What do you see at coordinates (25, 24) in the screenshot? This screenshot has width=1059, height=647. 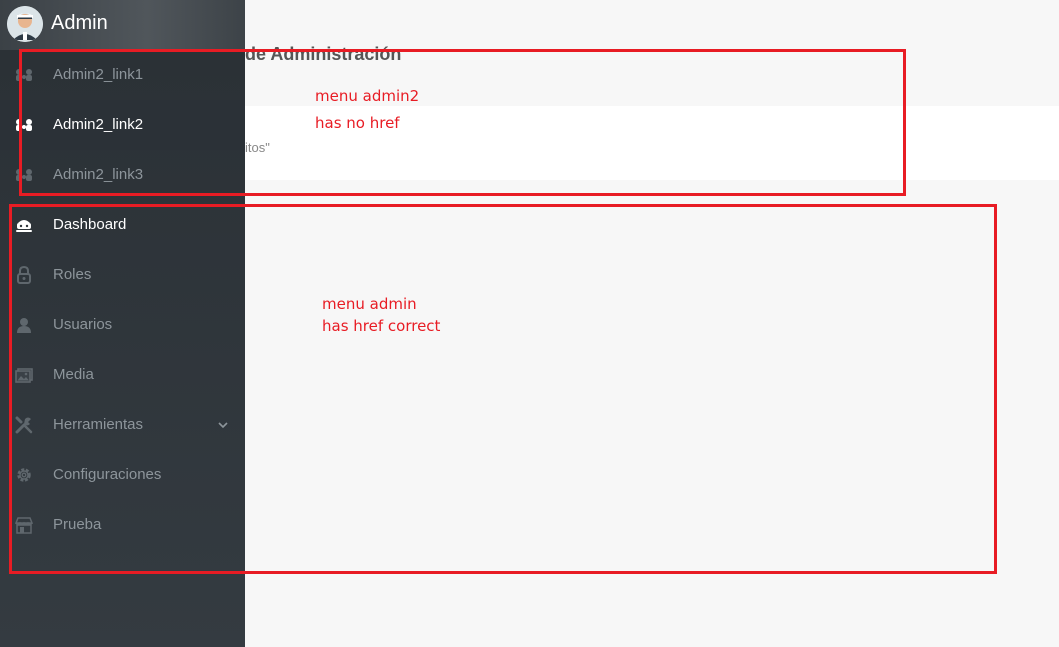 I see `user-avatar-icon` at bounding box center [25, 24].